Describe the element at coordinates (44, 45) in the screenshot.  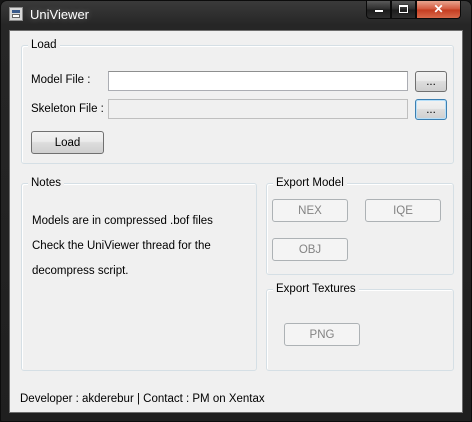
I see `load-group-legend: Load` at that location.